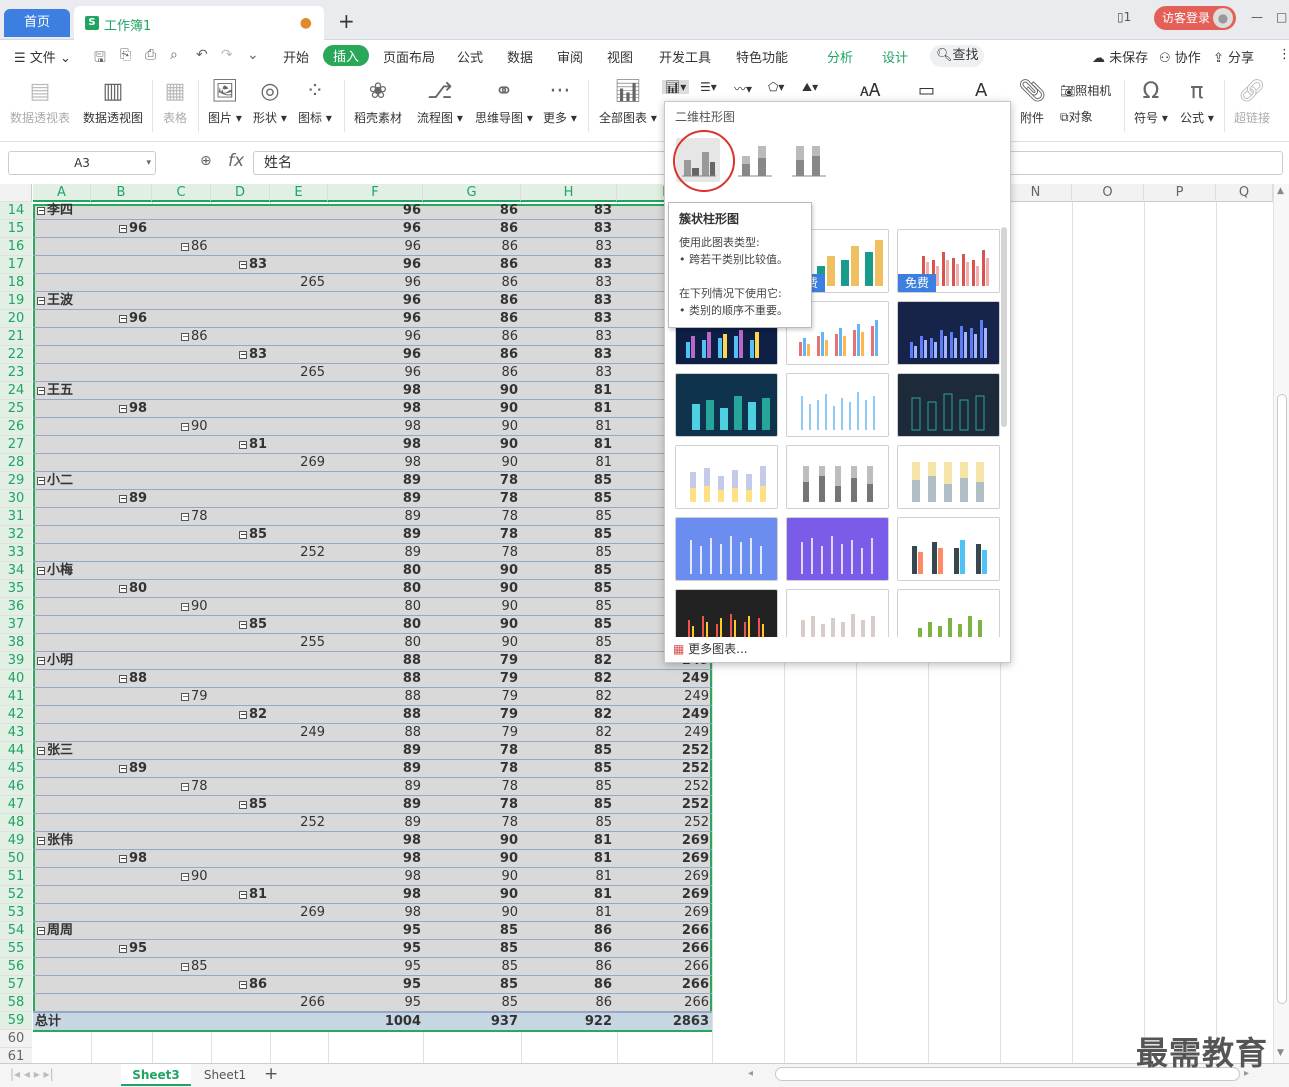  I want to click on pivot-row: −85 80 90 85, so click(372, 625).